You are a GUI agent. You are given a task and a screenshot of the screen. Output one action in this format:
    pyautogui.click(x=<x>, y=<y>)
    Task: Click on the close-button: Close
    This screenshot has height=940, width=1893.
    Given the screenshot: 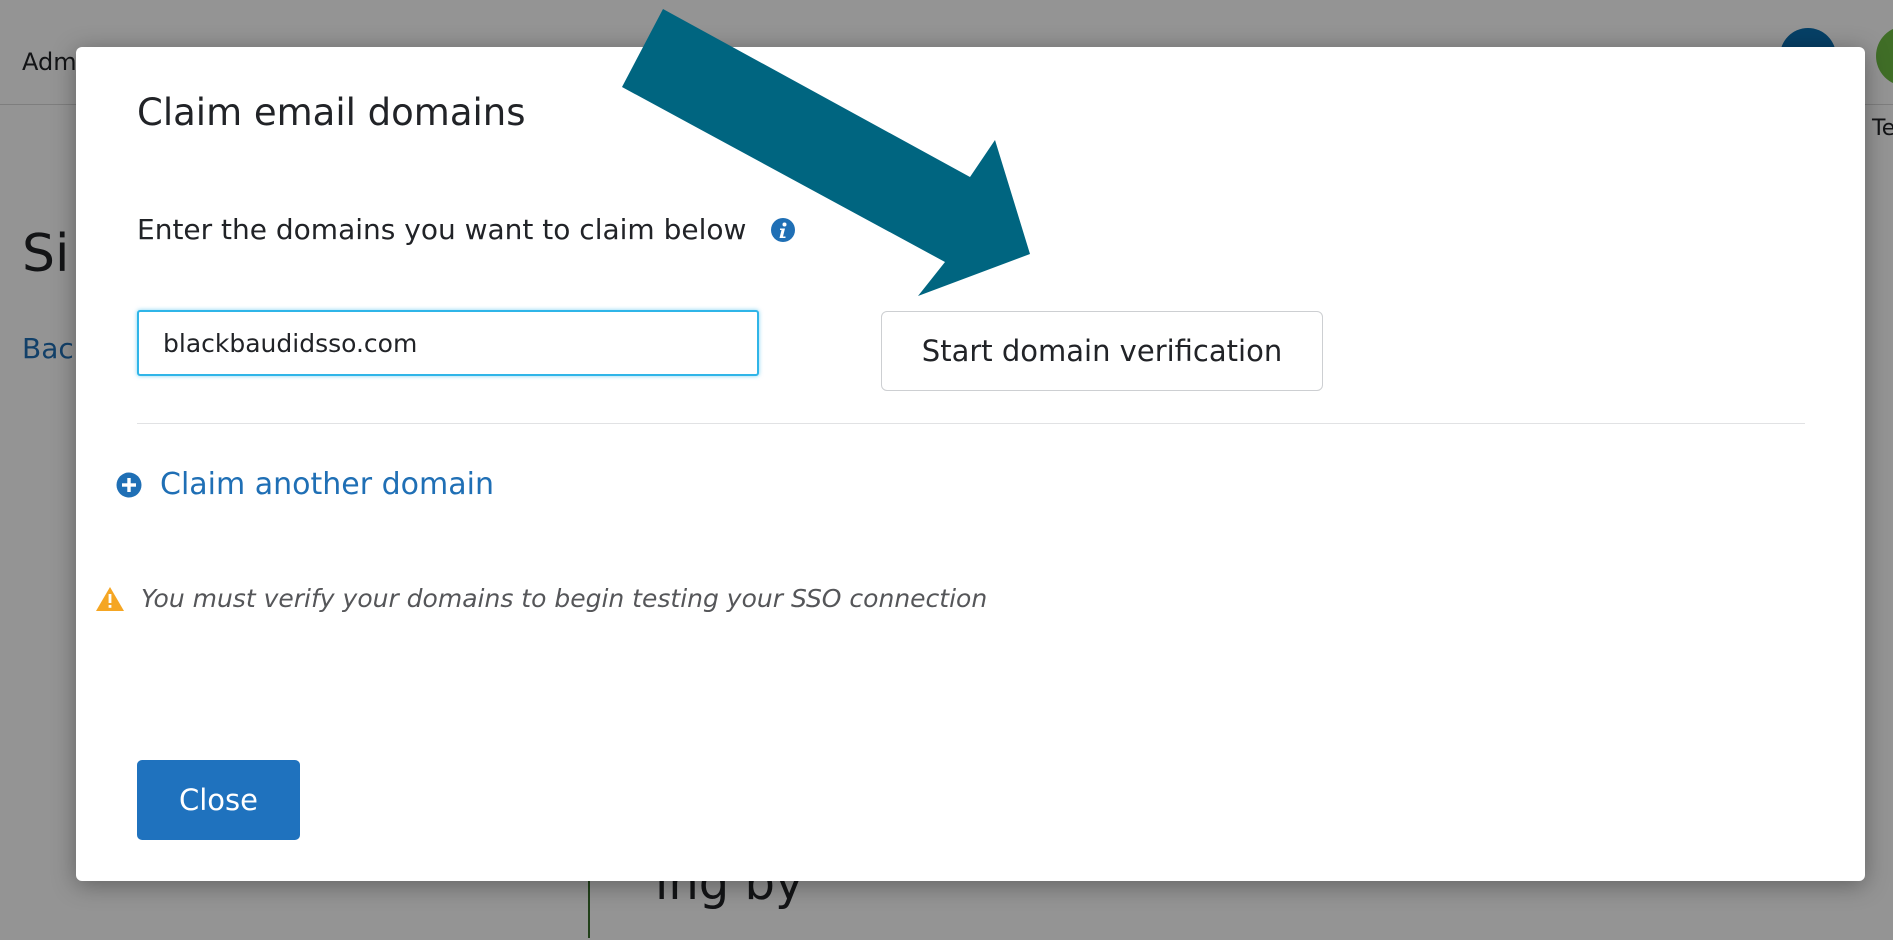 What is the action you would take?
    pyautogui.click(x=218, y=800)
    